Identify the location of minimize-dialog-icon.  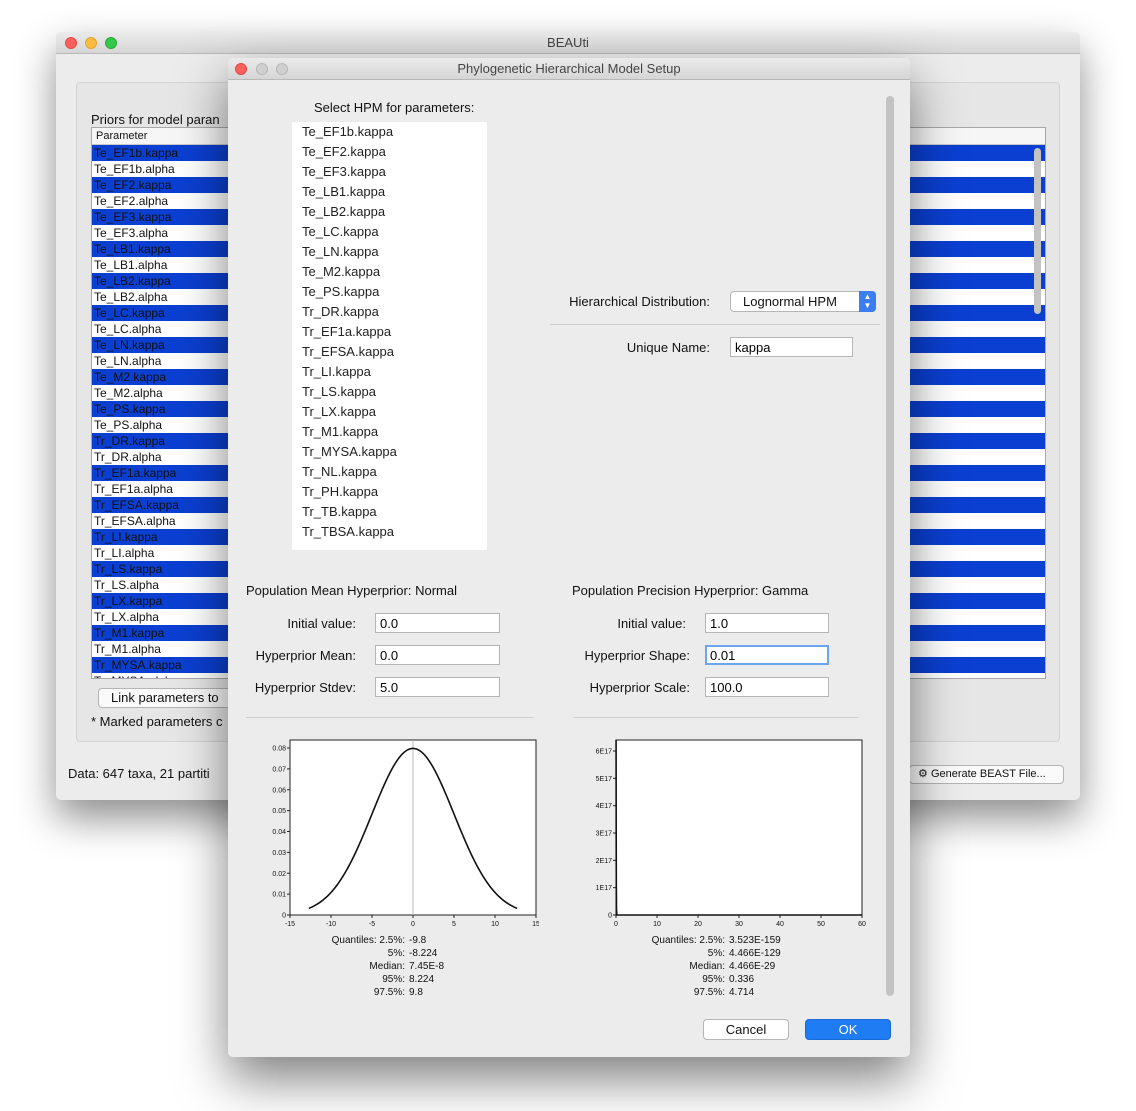
(262, 69).